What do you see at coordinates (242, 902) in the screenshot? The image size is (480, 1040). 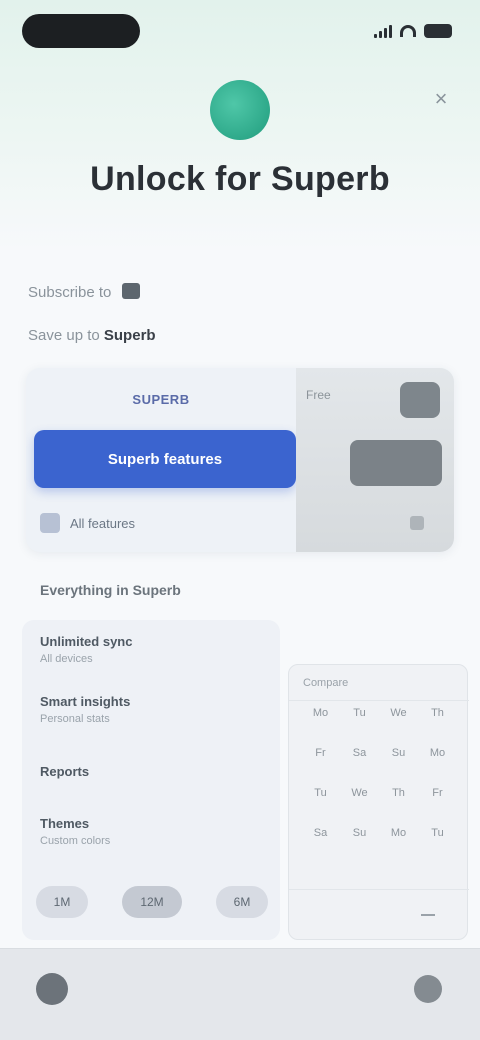 I see `plan-option-3: 6M` at bounding box center [242, 902].